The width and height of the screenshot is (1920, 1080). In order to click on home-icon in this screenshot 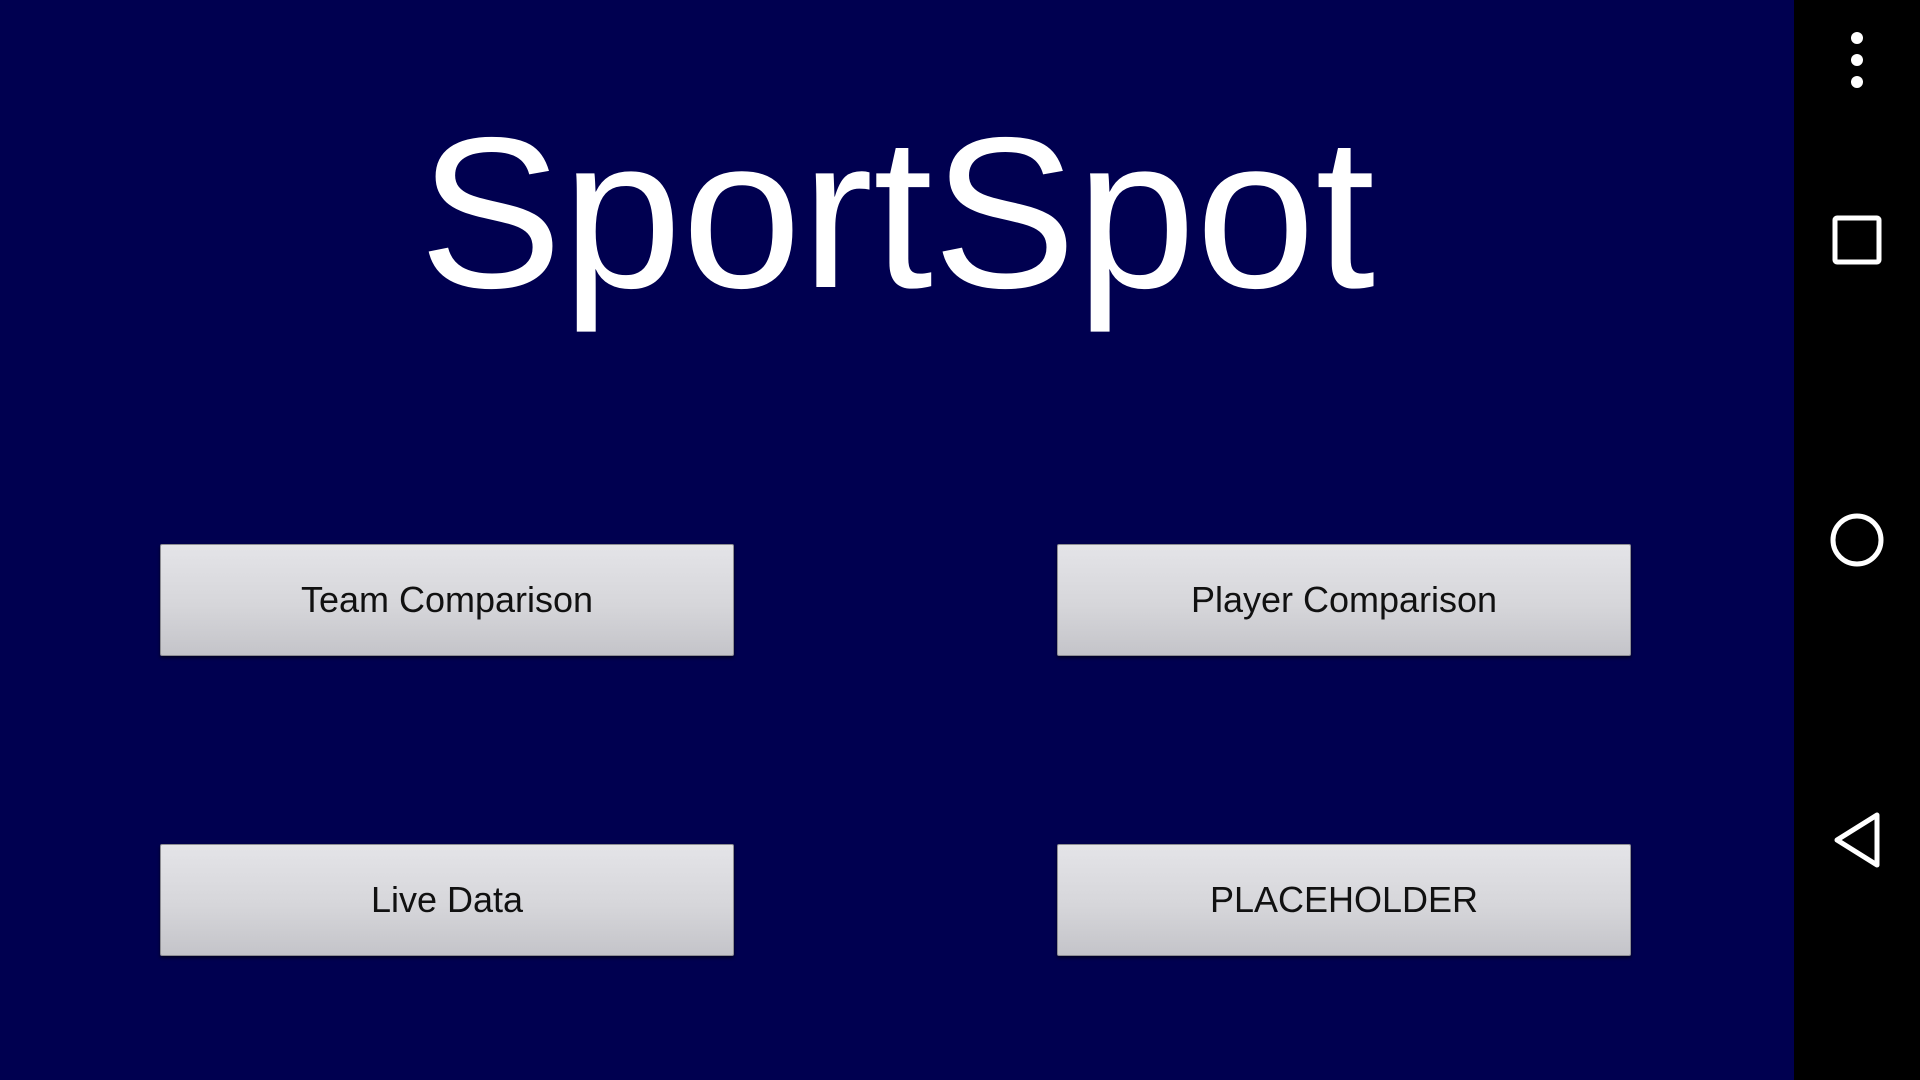, I will do `click(1857, 540)`.